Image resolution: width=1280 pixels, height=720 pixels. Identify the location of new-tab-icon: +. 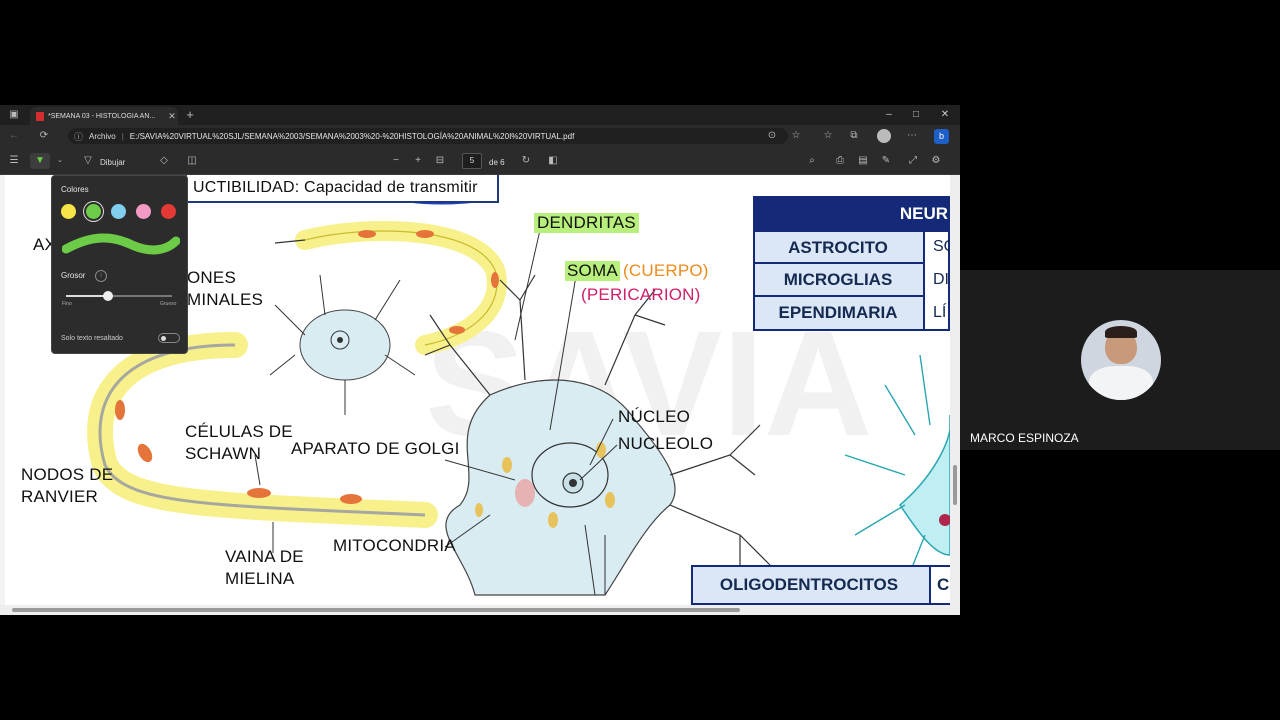
(190, 115).